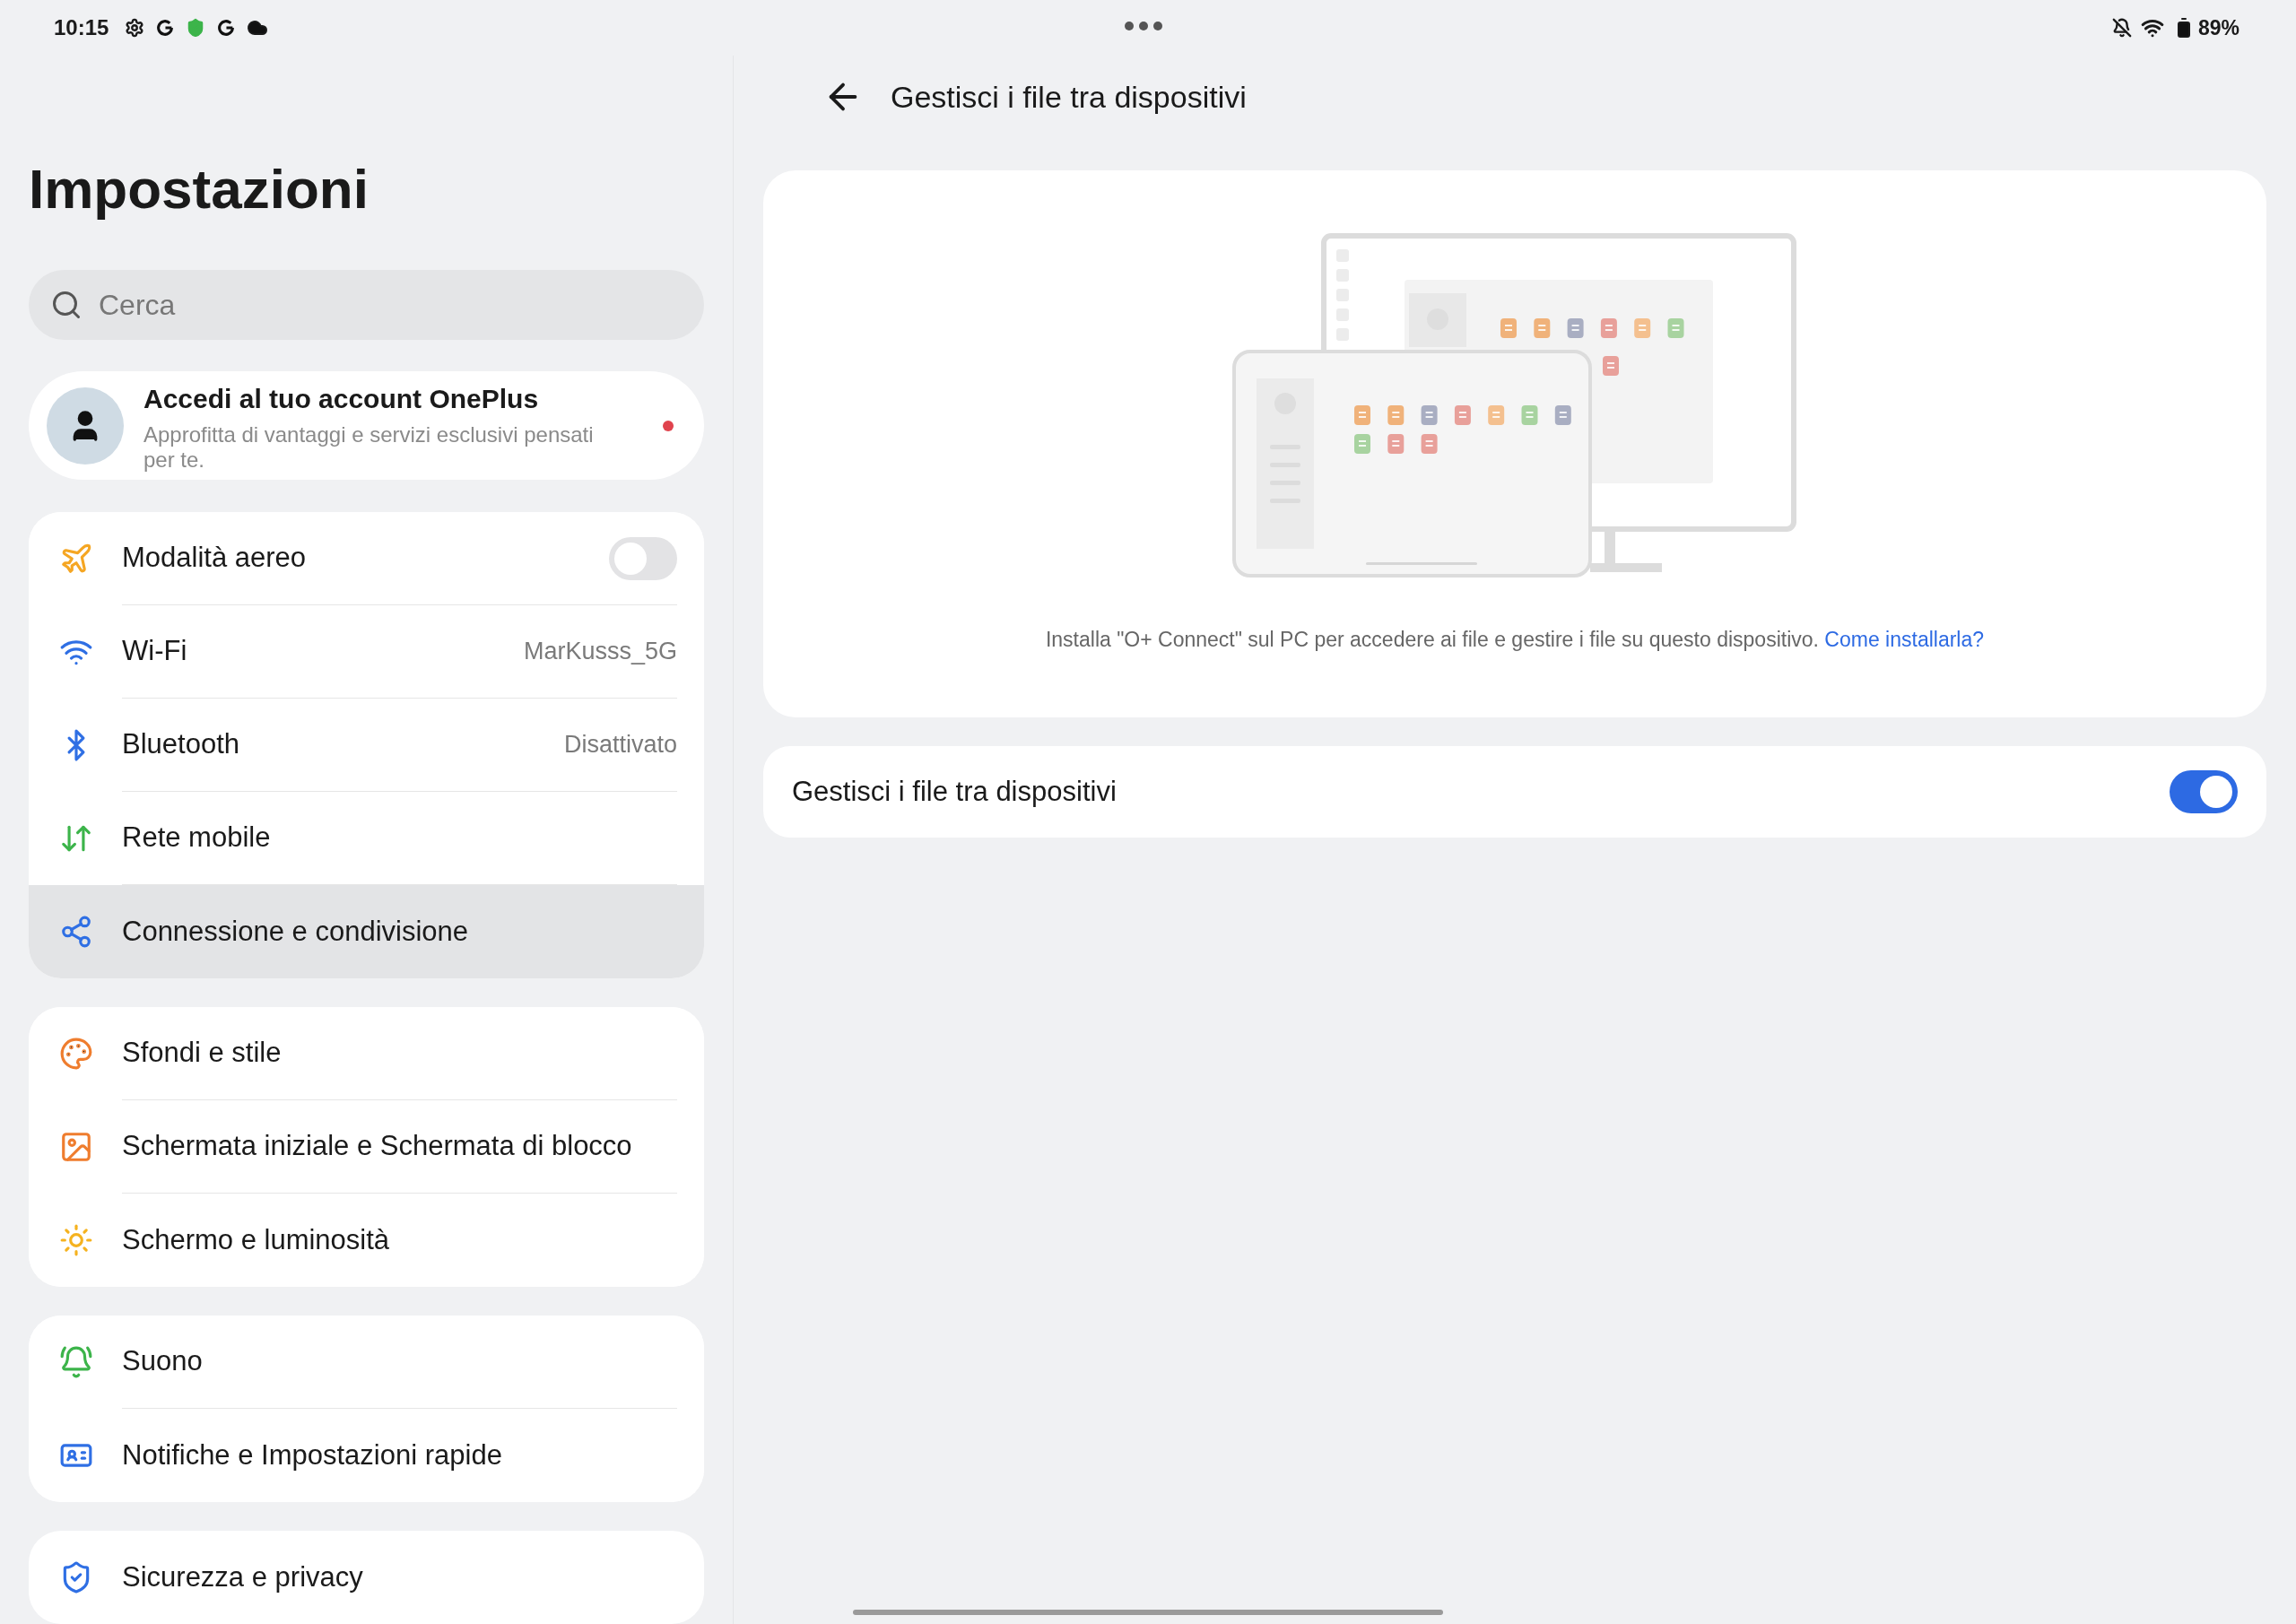 The image size is (2296, 1624). Describe the element at coordinates (76, 1240) in the screenshot. I see `sun-icon` at that location.